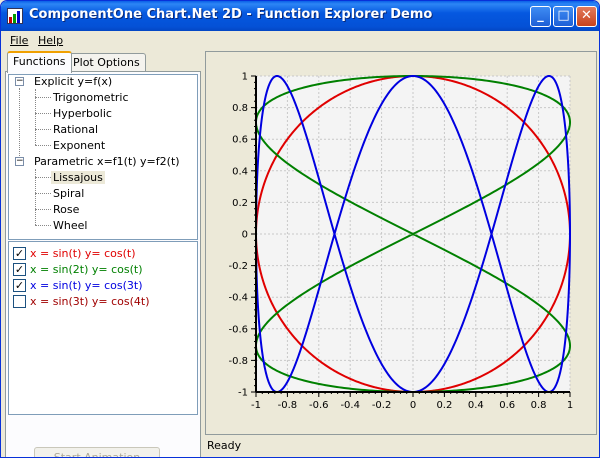 This screenshot has height=458, width=600. What do you see at coordinates (68, 193) in the screenshot?
I see `tree-node-spiral: Spiral` at bounding box center [68, 193].